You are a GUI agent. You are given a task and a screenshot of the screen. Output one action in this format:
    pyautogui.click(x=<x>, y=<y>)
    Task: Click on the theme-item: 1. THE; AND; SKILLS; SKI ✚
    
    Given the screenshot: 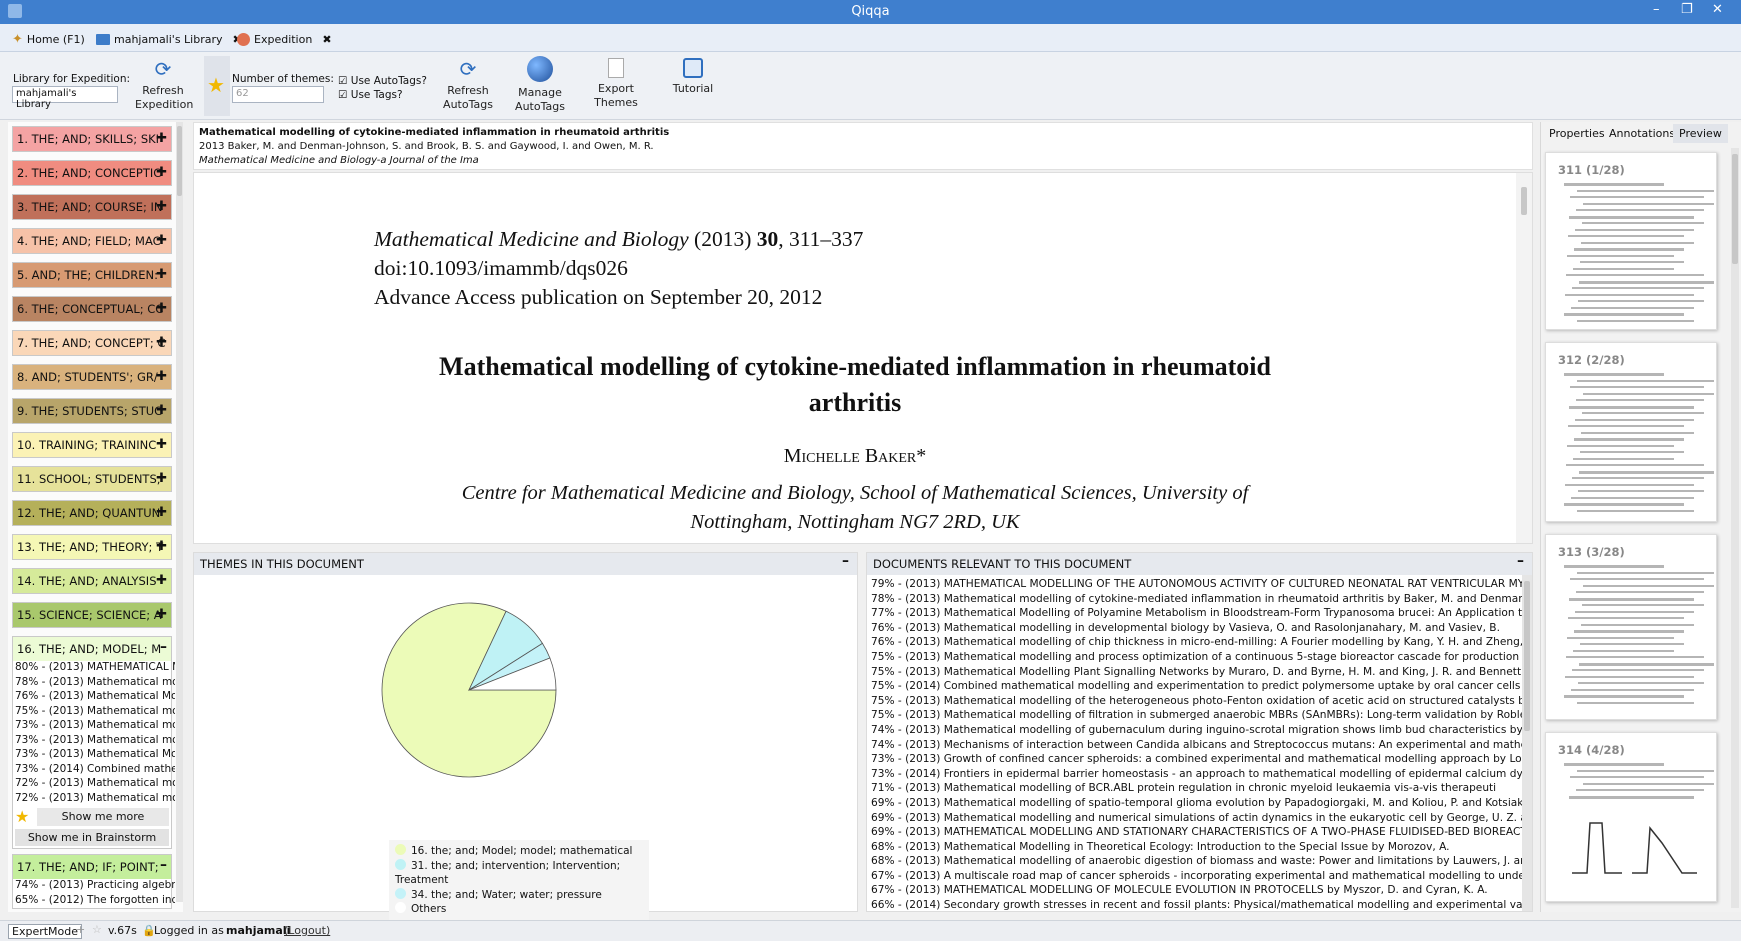 What is the action you would take?
    pyautogui.click(x=92, y=139)
    